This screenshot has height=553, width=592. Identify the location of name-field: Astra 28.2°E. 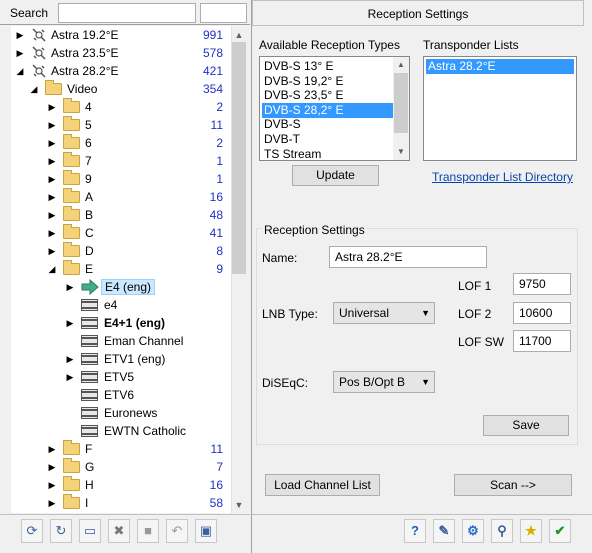
(408, 257).